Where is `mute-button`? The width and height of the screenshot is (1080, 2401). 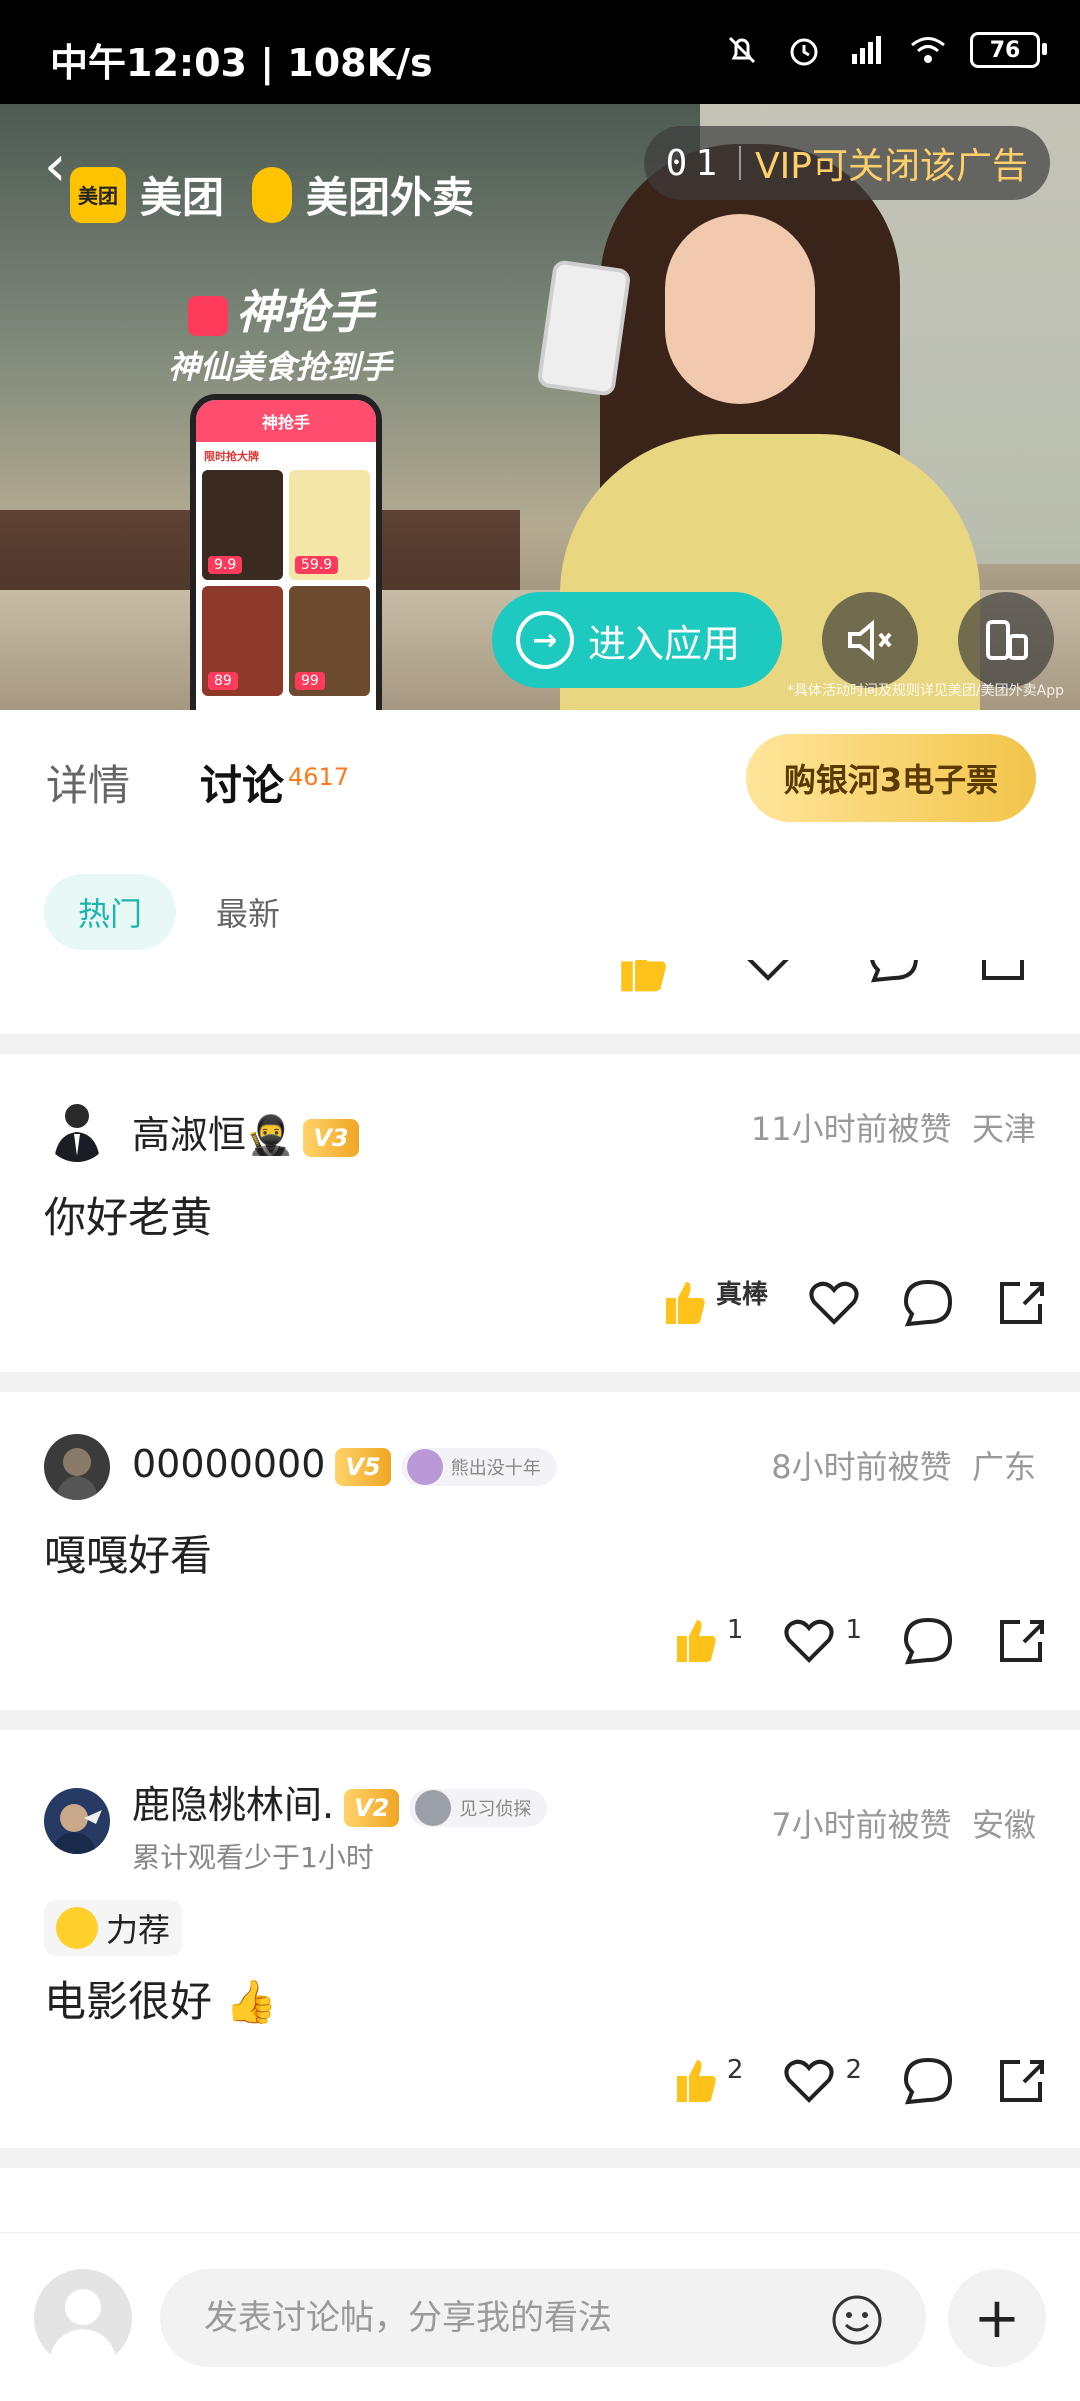 mute-button is located at coordinates (870, 640).